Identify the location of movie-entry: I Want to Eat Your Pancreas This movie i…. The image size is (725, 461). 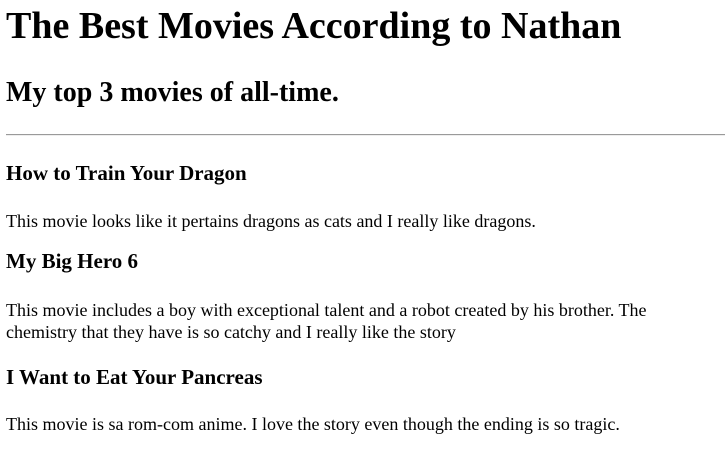
(362, 400).